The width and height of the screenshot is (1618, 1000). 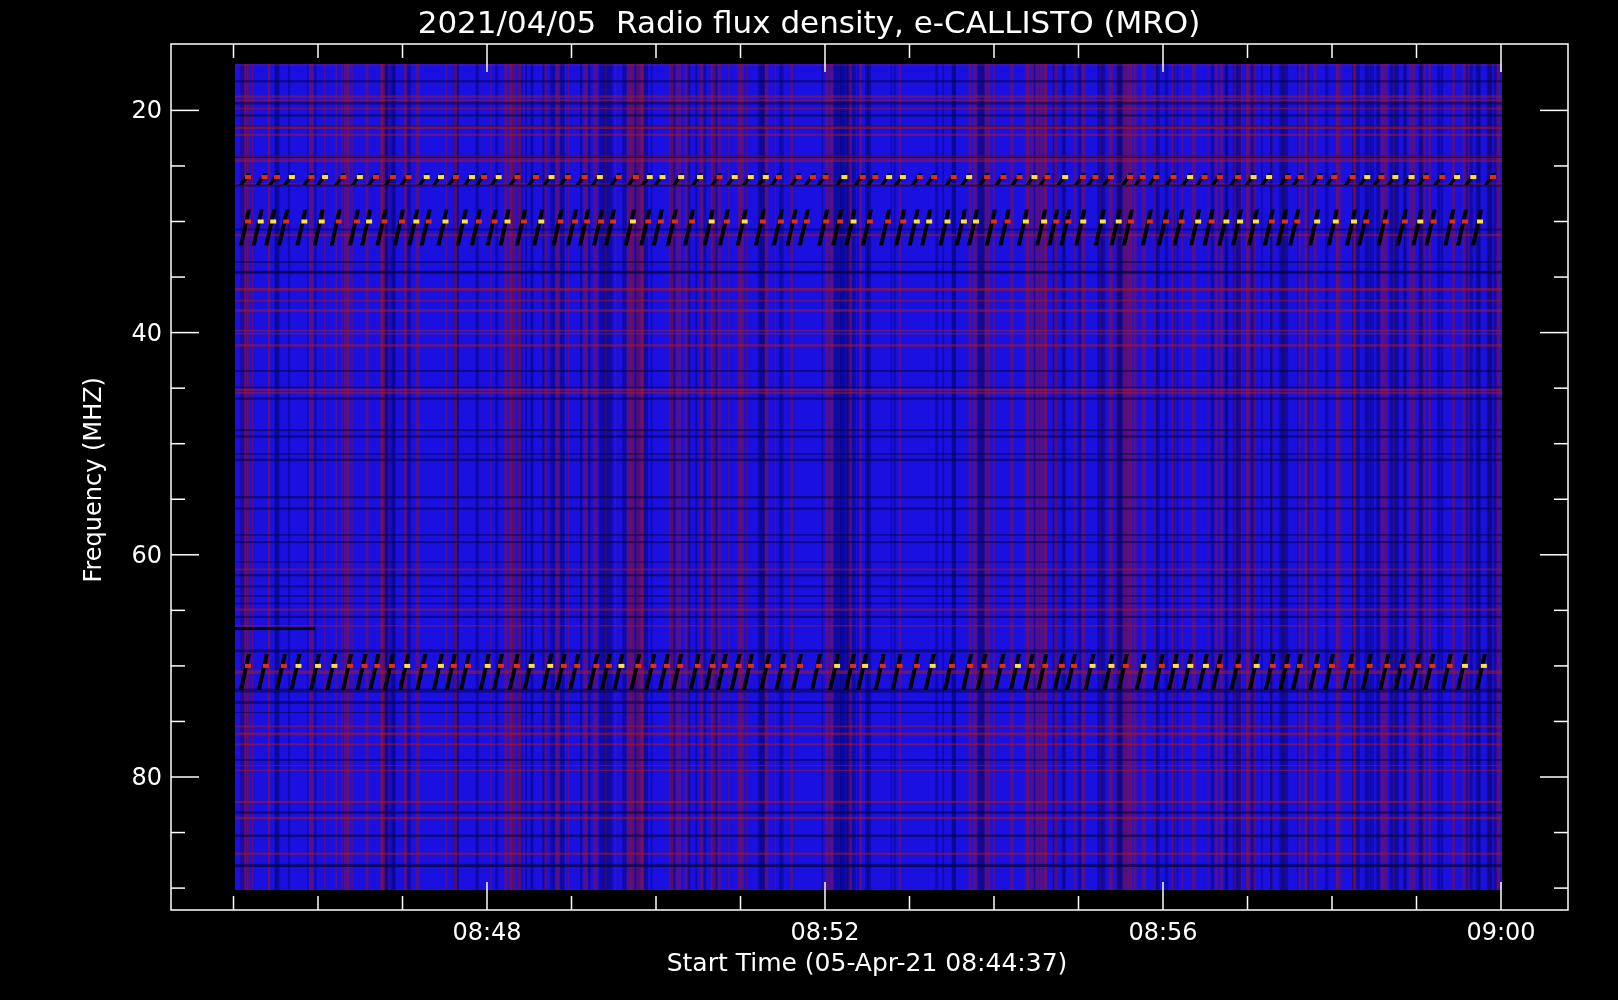 What do you see at coordinates (825, 932) in the screenshot?
I see `x-tick-label: 08:52` at bounding box center [825, 932].